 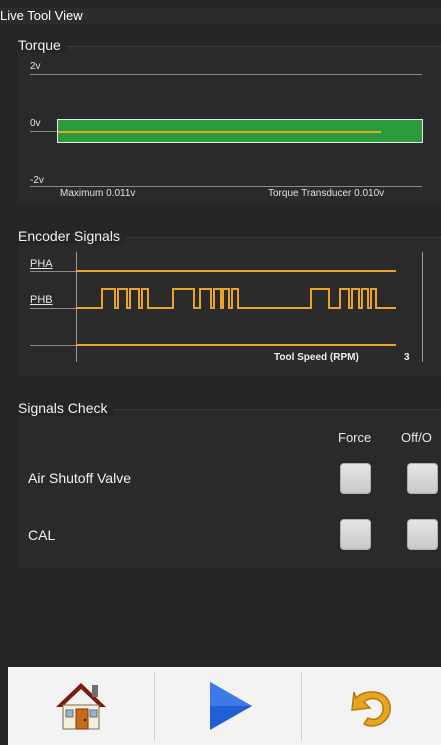 I want to click on torque-maximum: Maximum 0.011v, so click(x=98, y=193).